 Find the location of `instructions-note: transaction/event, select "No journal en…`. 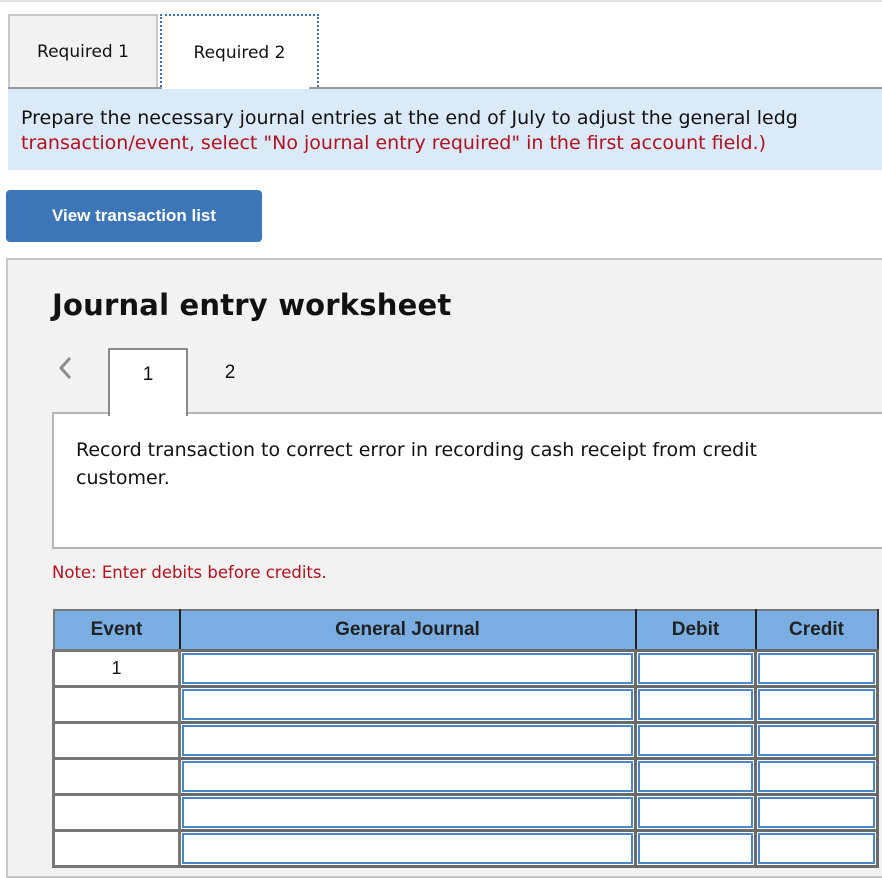

instructions-note: transaction/event, select "No journal en… is located at coordinates (394, 143).